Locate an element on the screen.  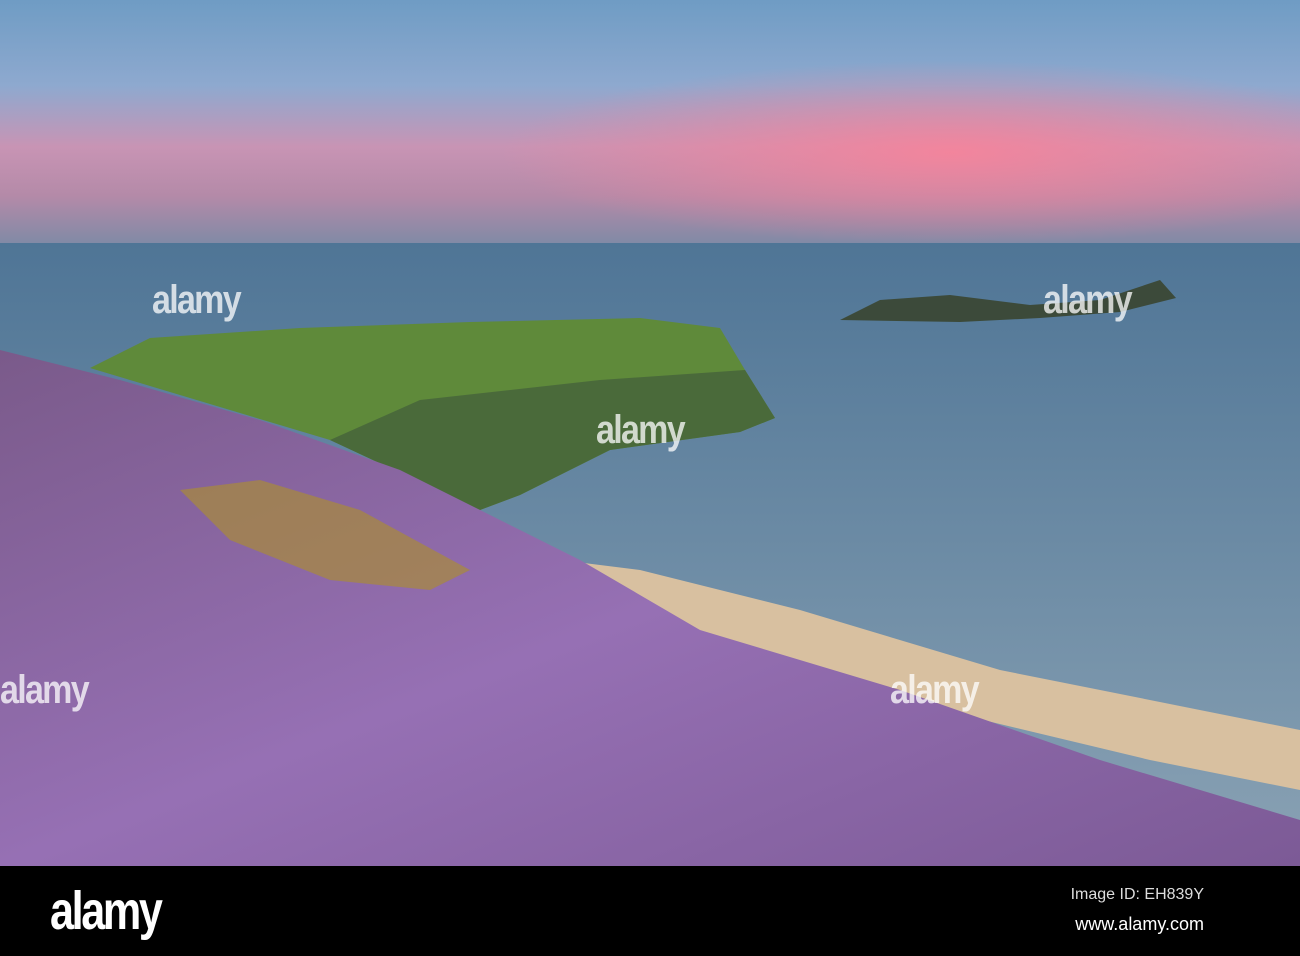
alamy-logo: alamy is located at coordinates (106, 911).